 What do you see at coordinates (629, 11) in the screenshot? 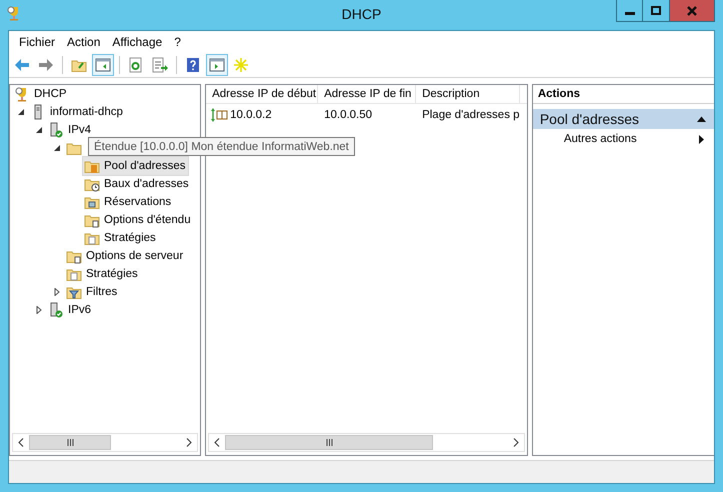
I see `minimize-button` at bounding box center [629, 11].